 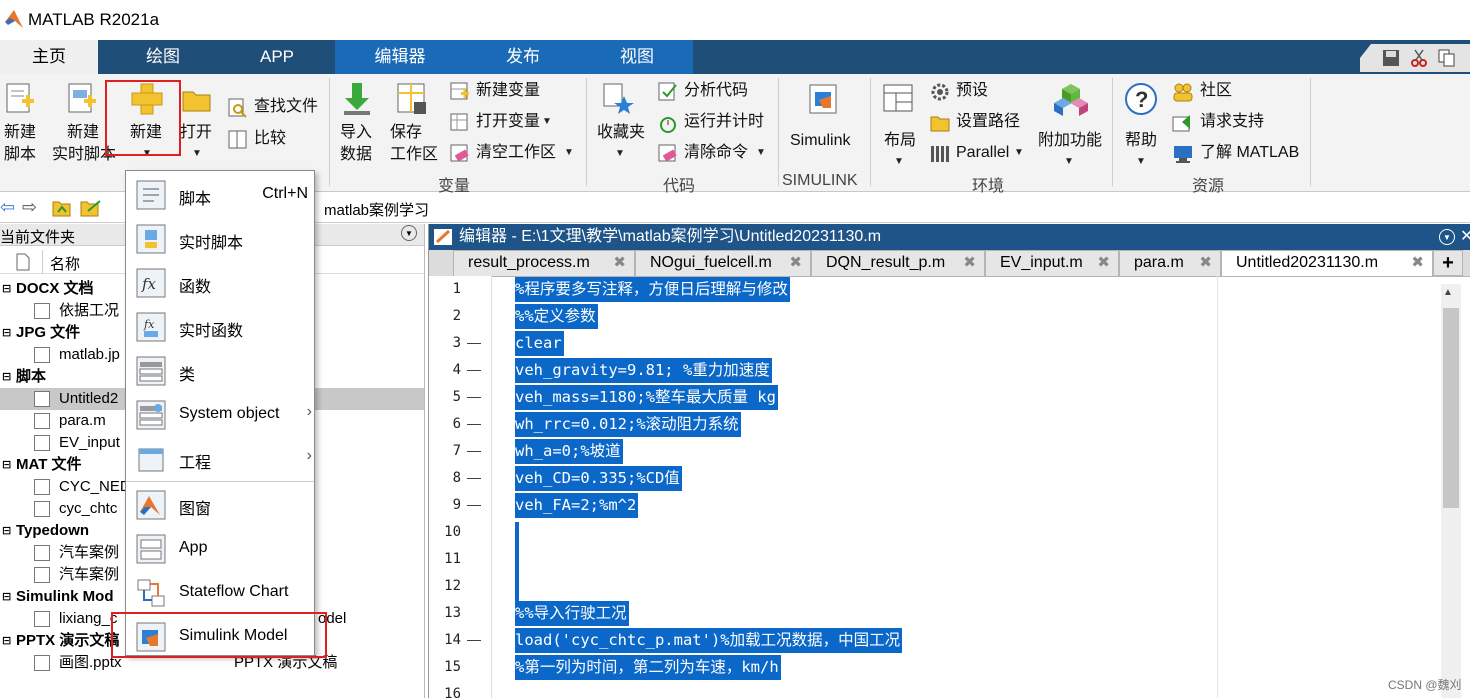 I want to click on editor-tab: para.m ✖, so click(x=1170, y=263).